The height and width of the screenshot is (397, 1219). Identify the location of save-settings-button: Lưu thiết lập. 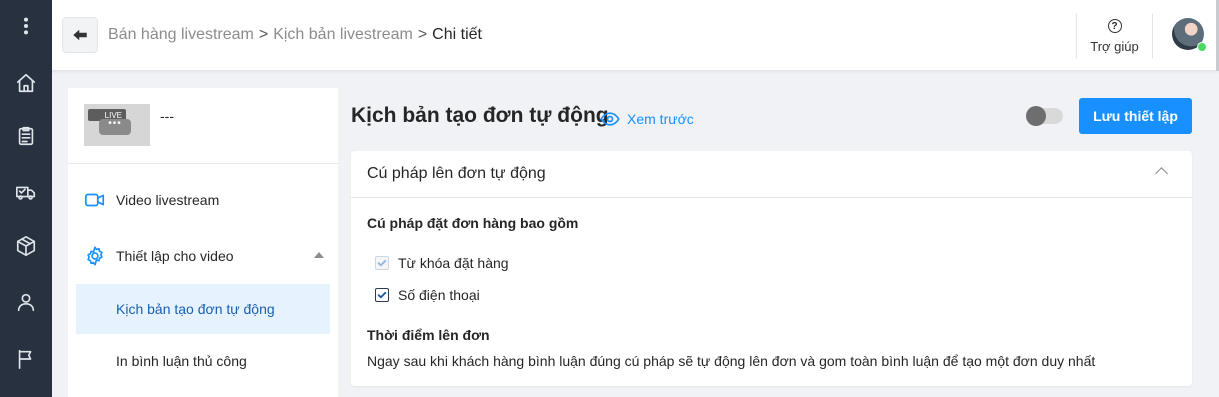
(1135, 116).